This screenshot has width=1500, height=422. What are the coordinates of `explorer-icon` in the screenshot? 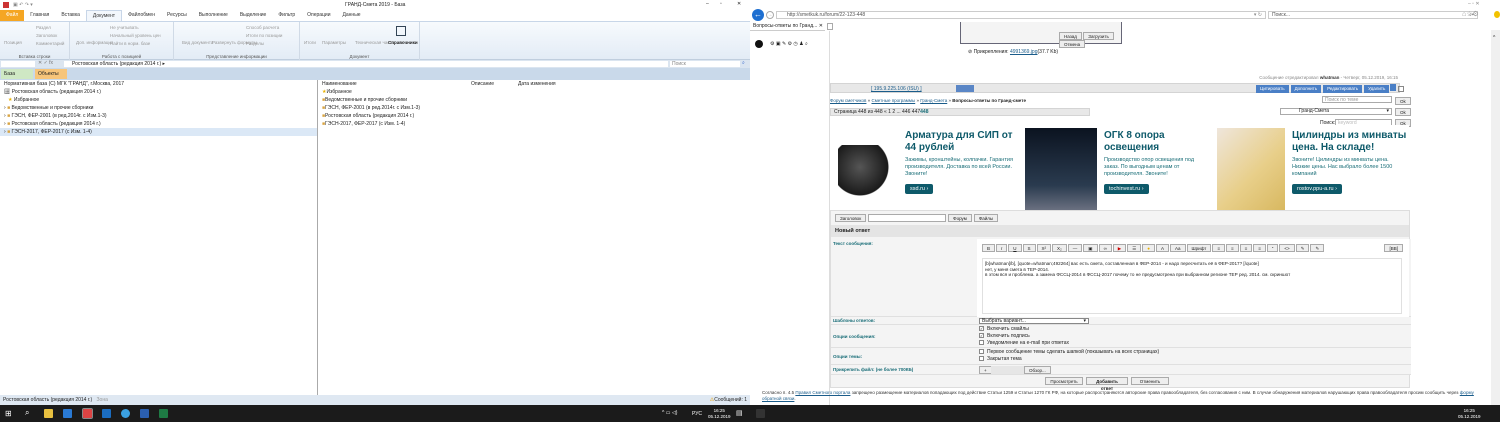 It's located at (48, 413).